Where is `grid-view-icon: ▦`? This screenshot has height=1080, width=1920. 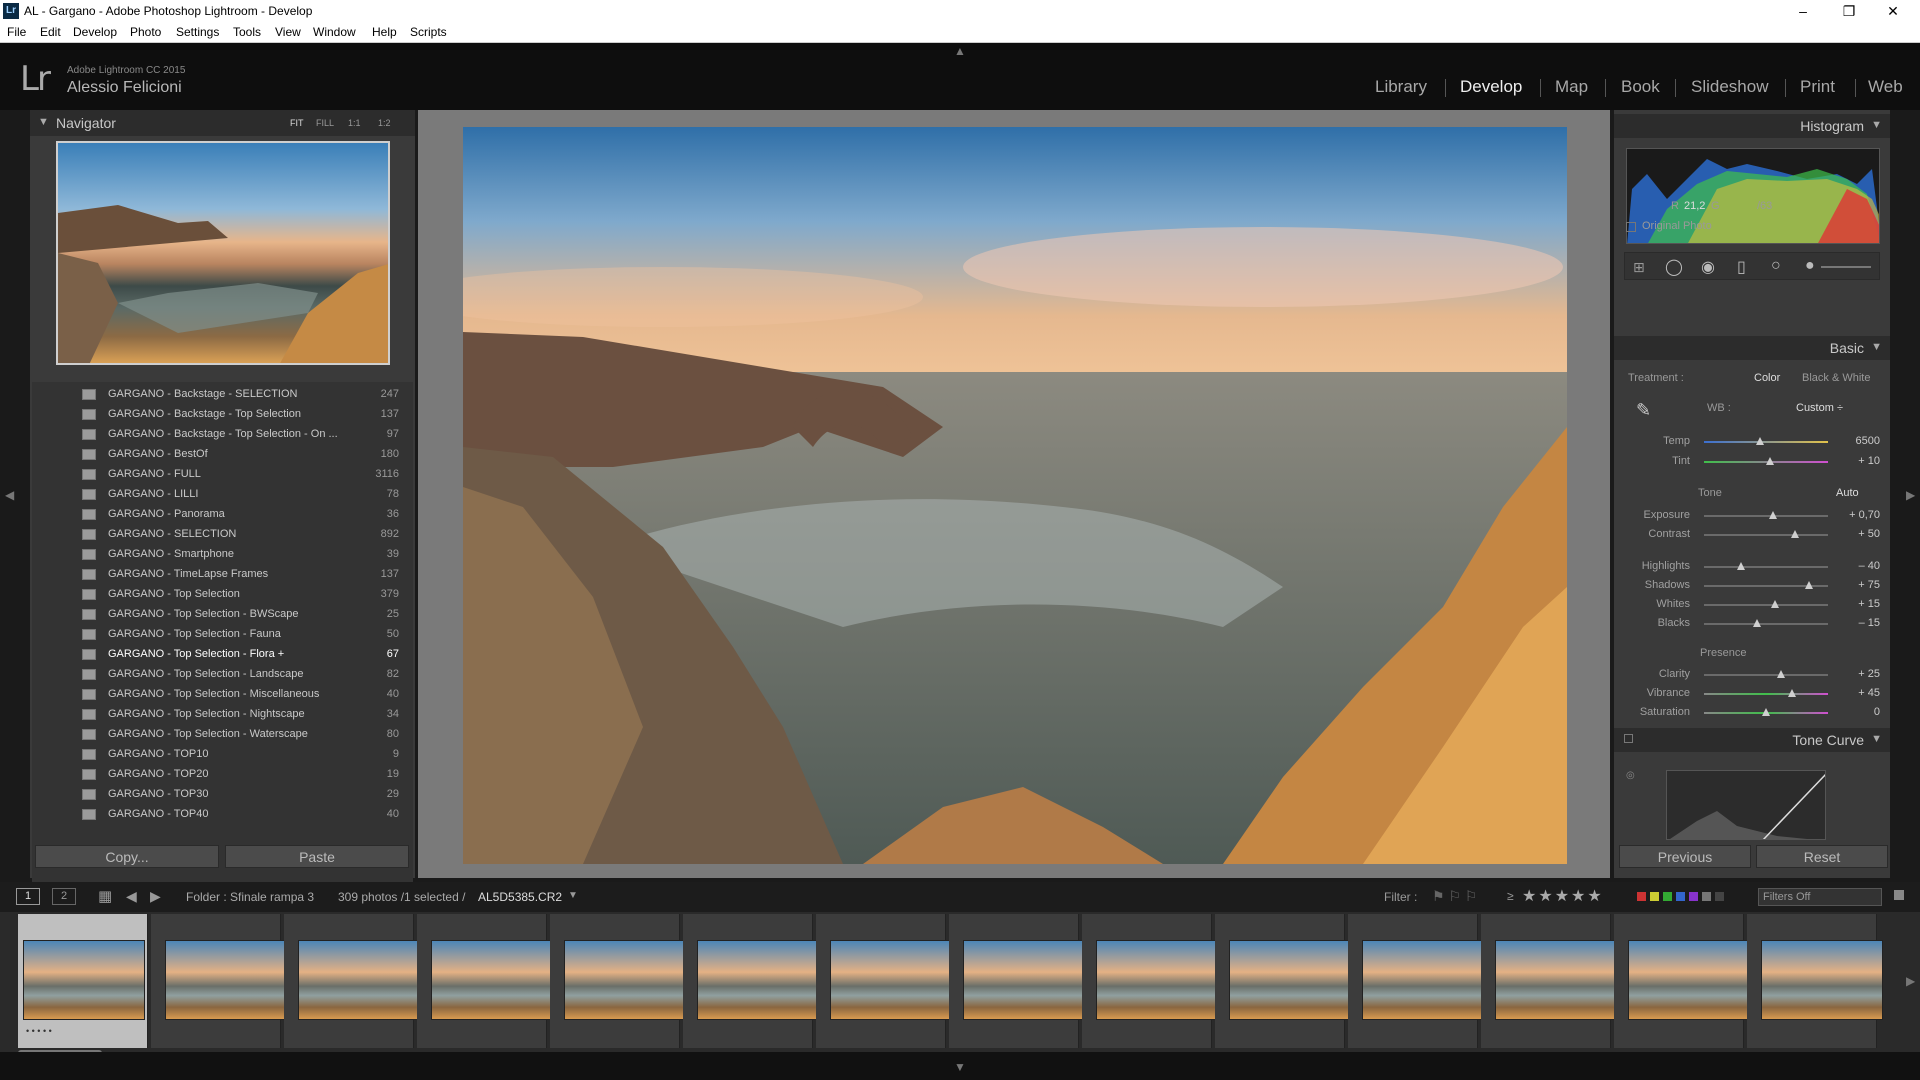 grid-view-icon: ▦ is located at coordinates (105, 896).